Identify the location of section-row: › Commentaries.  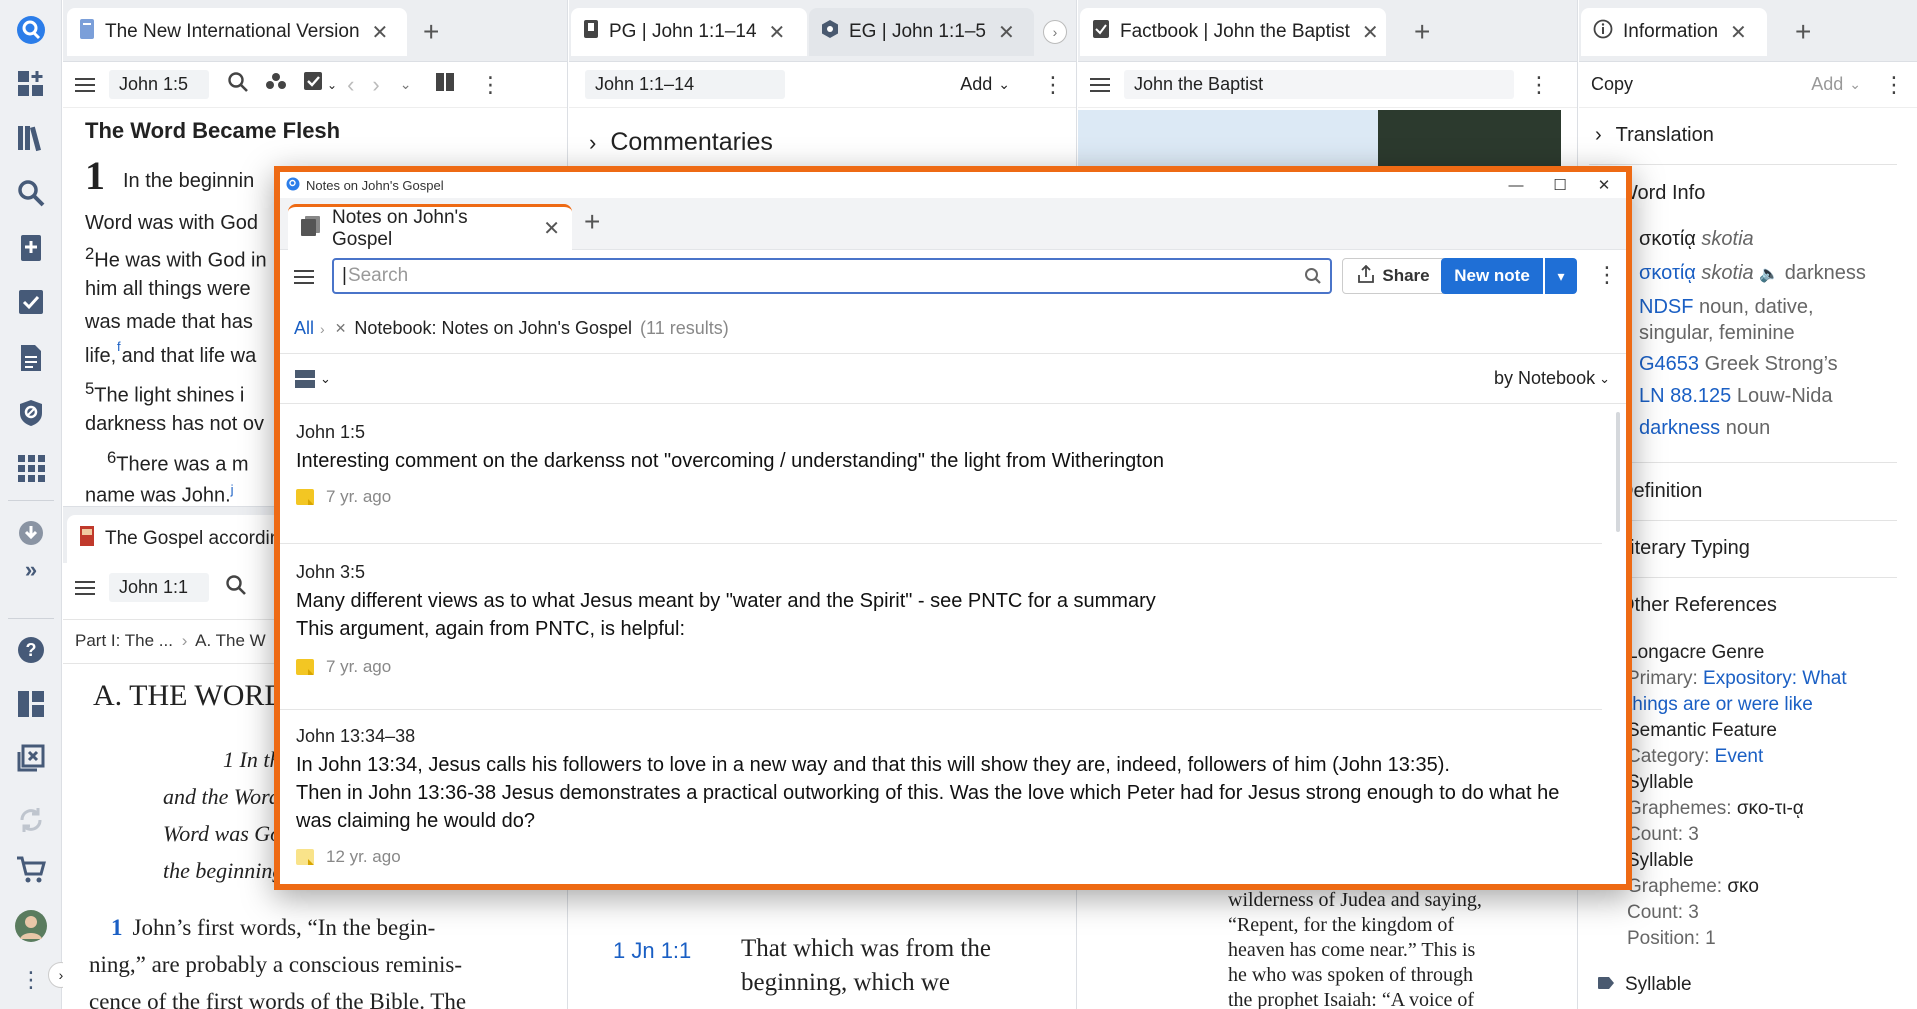
(681, 142).